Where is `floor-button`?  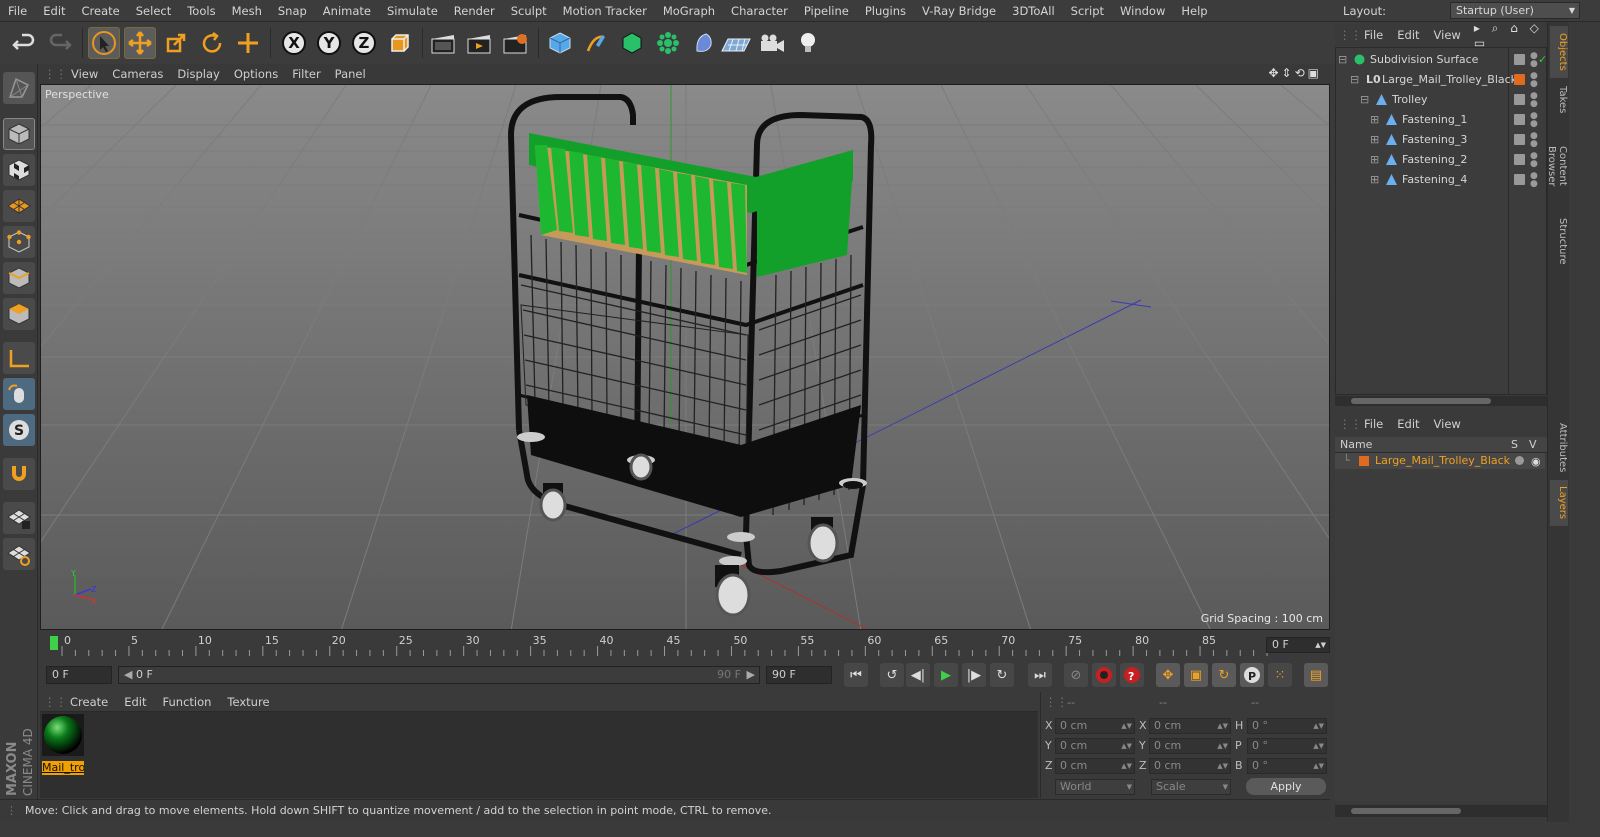 floor-button is located at coordinates (736, 43).